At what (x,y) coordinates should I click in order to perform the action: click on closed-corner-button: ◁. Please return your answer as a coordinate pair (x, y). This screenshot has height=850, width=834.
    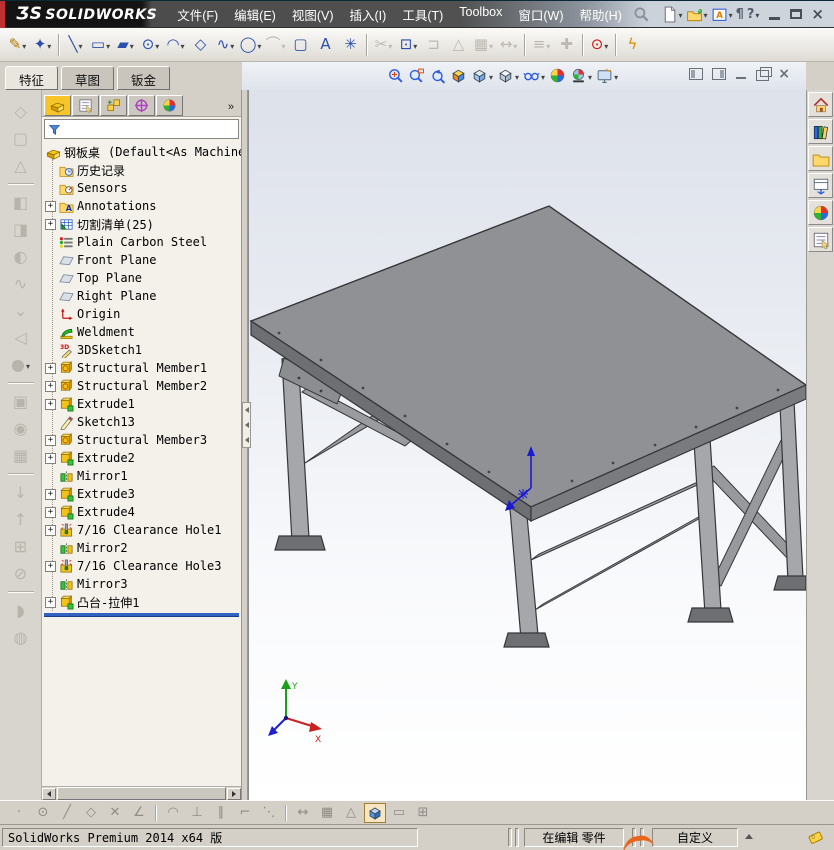
    Looking at the image, I should click on (21, 337).